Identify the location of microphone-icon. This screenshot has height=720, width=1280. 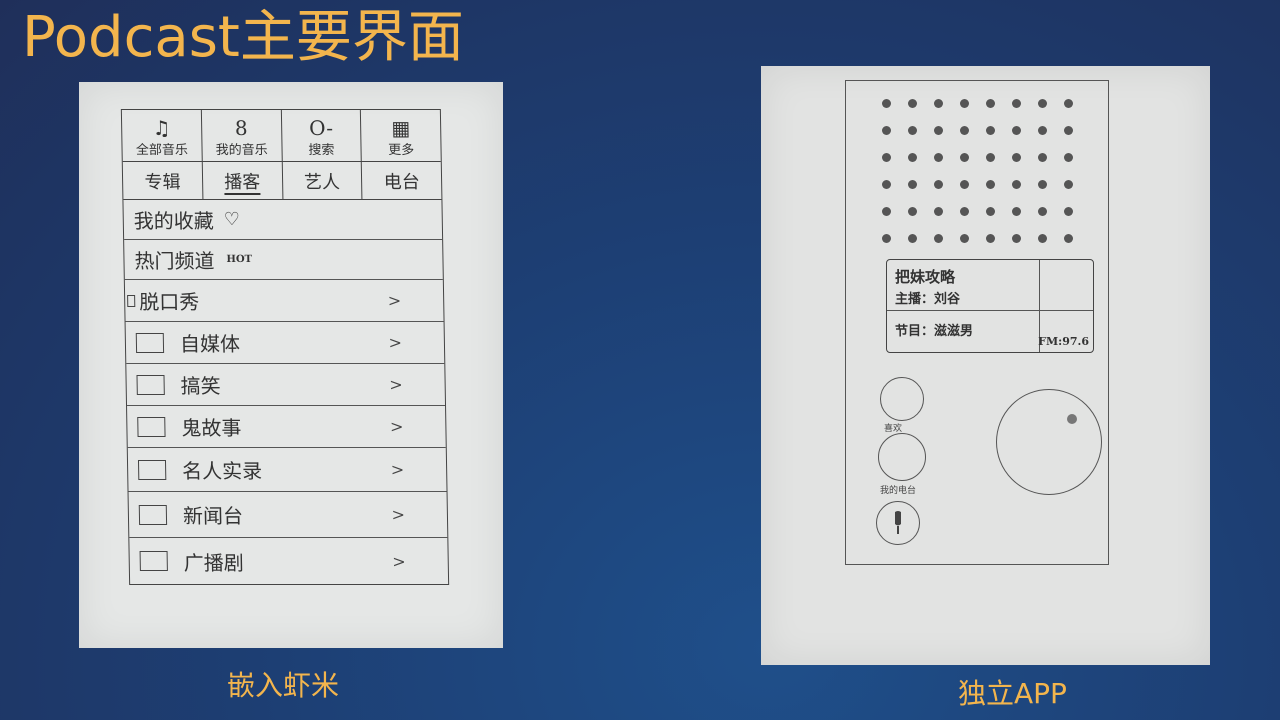
(898, 522).